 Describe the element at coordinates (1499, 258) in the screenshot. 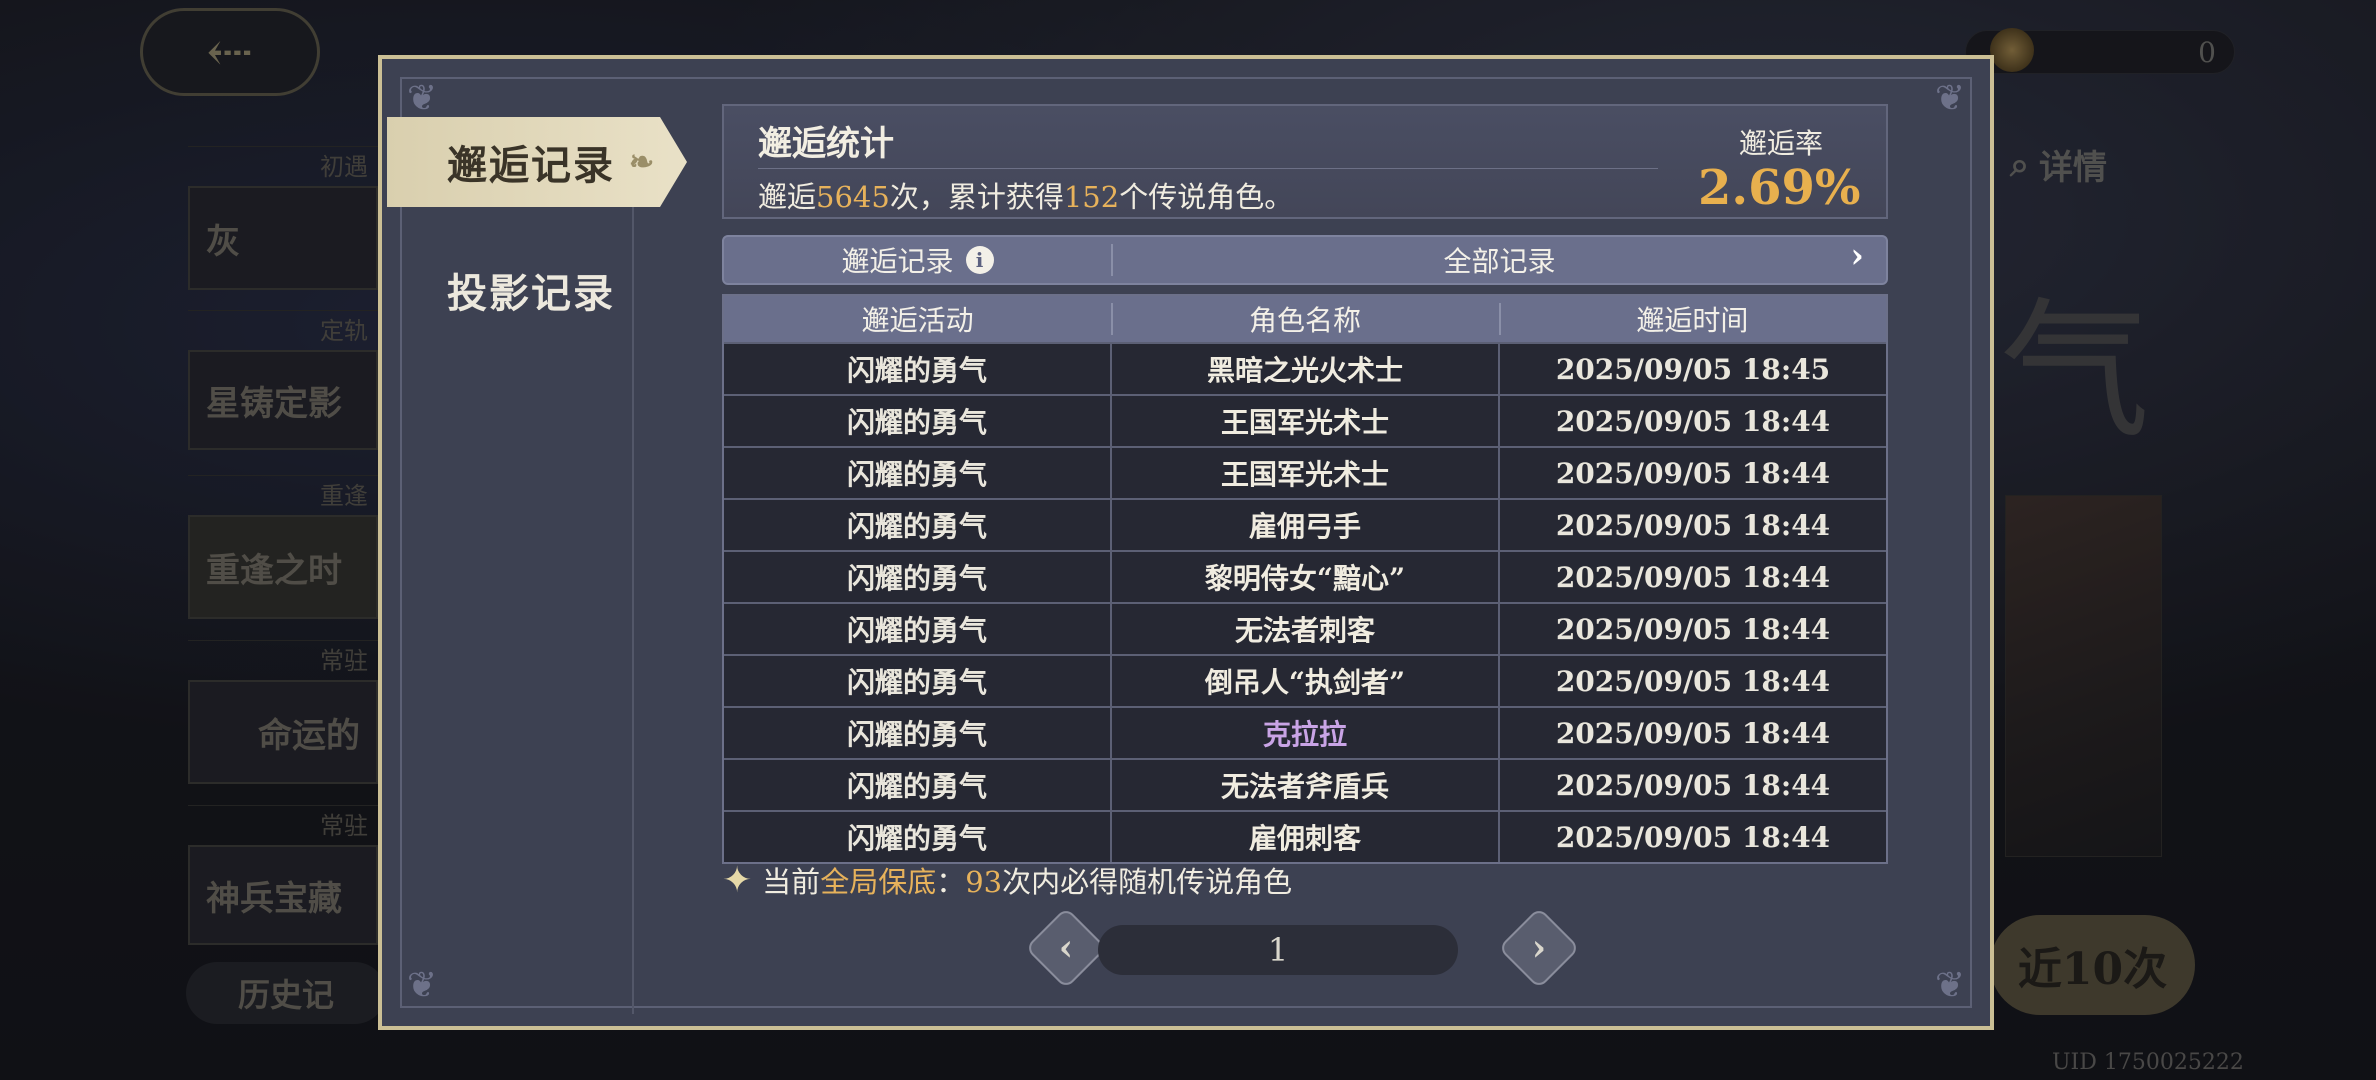

I see `record-filter-select: 全部记录 ›` at that location.